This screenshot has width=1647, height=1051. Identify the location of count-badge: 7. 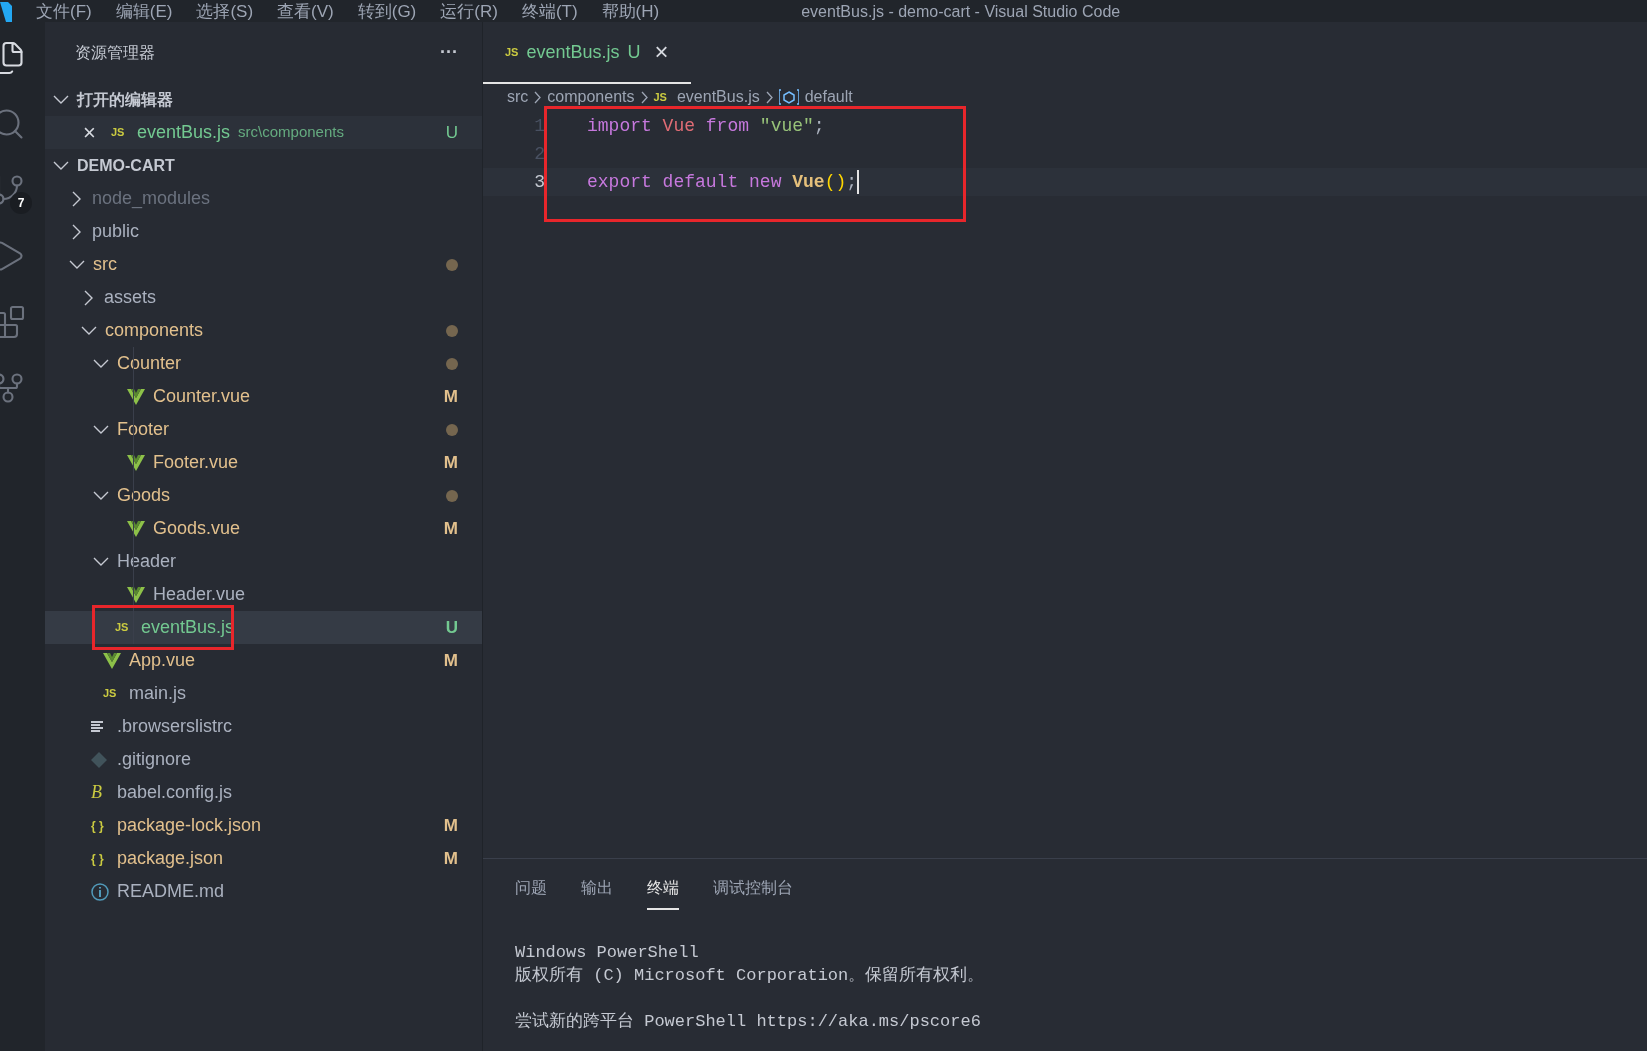
(21, 203).